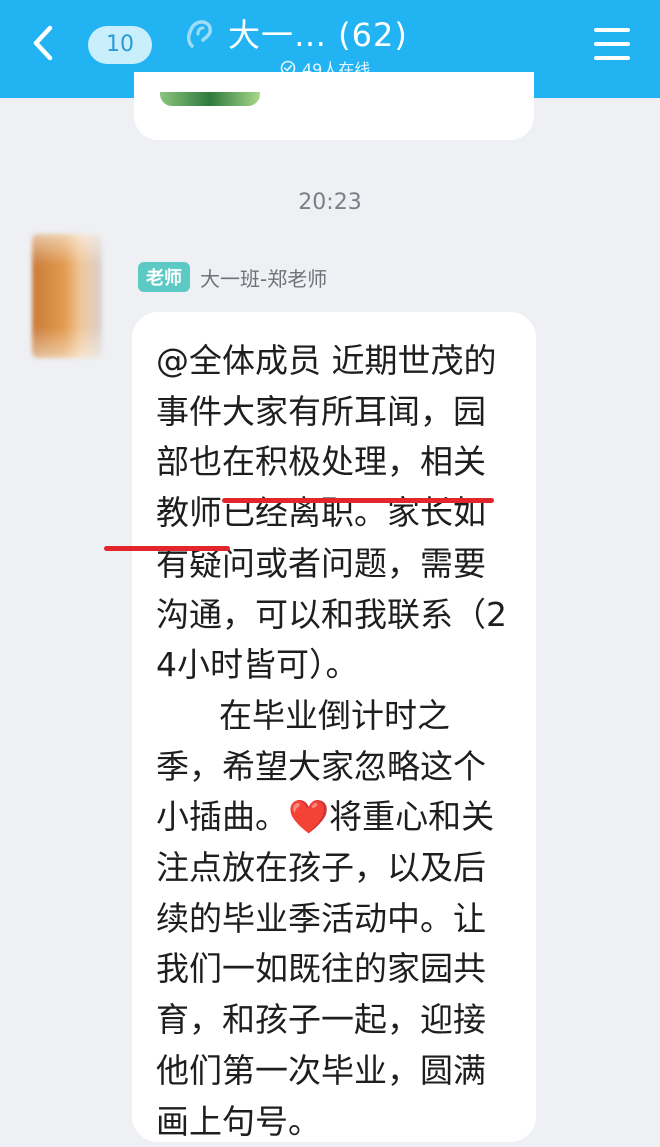 The height and width of the screenshot is (1147, 660). Describe the element at coordinates (318, 35) in the screenshot. I see `chat-title: 大一… (62)` at that location.